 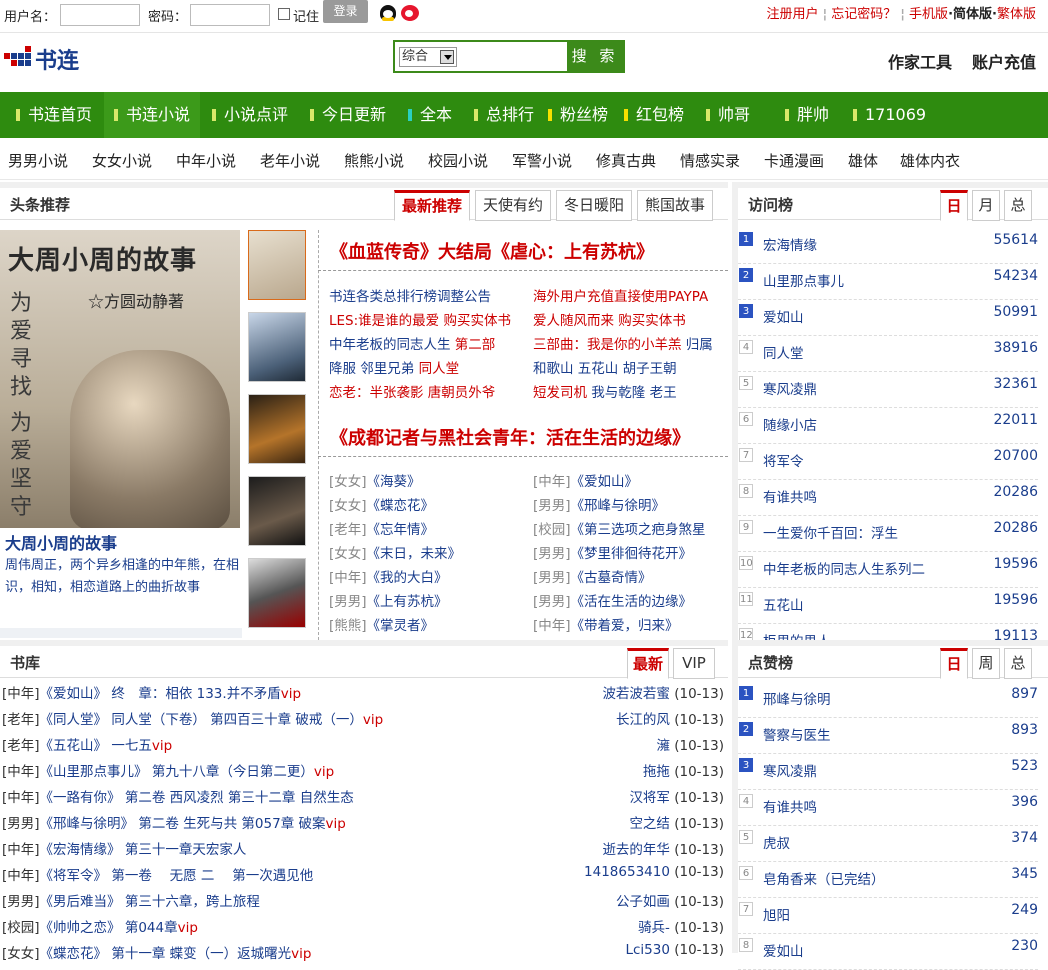 I want to click on list-item: 8 爱如山 230, so click(x=888, y=952).